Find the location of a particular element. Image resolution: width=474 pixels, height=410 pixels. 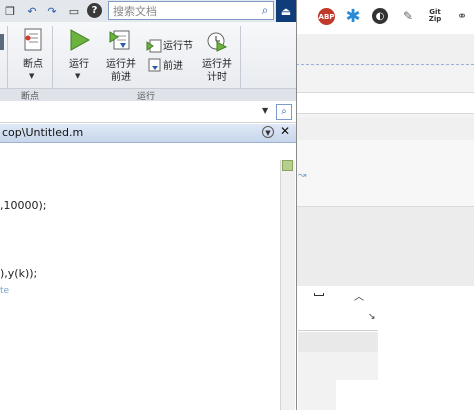

minimize-panel-icon is located at coordinates (319, 294).